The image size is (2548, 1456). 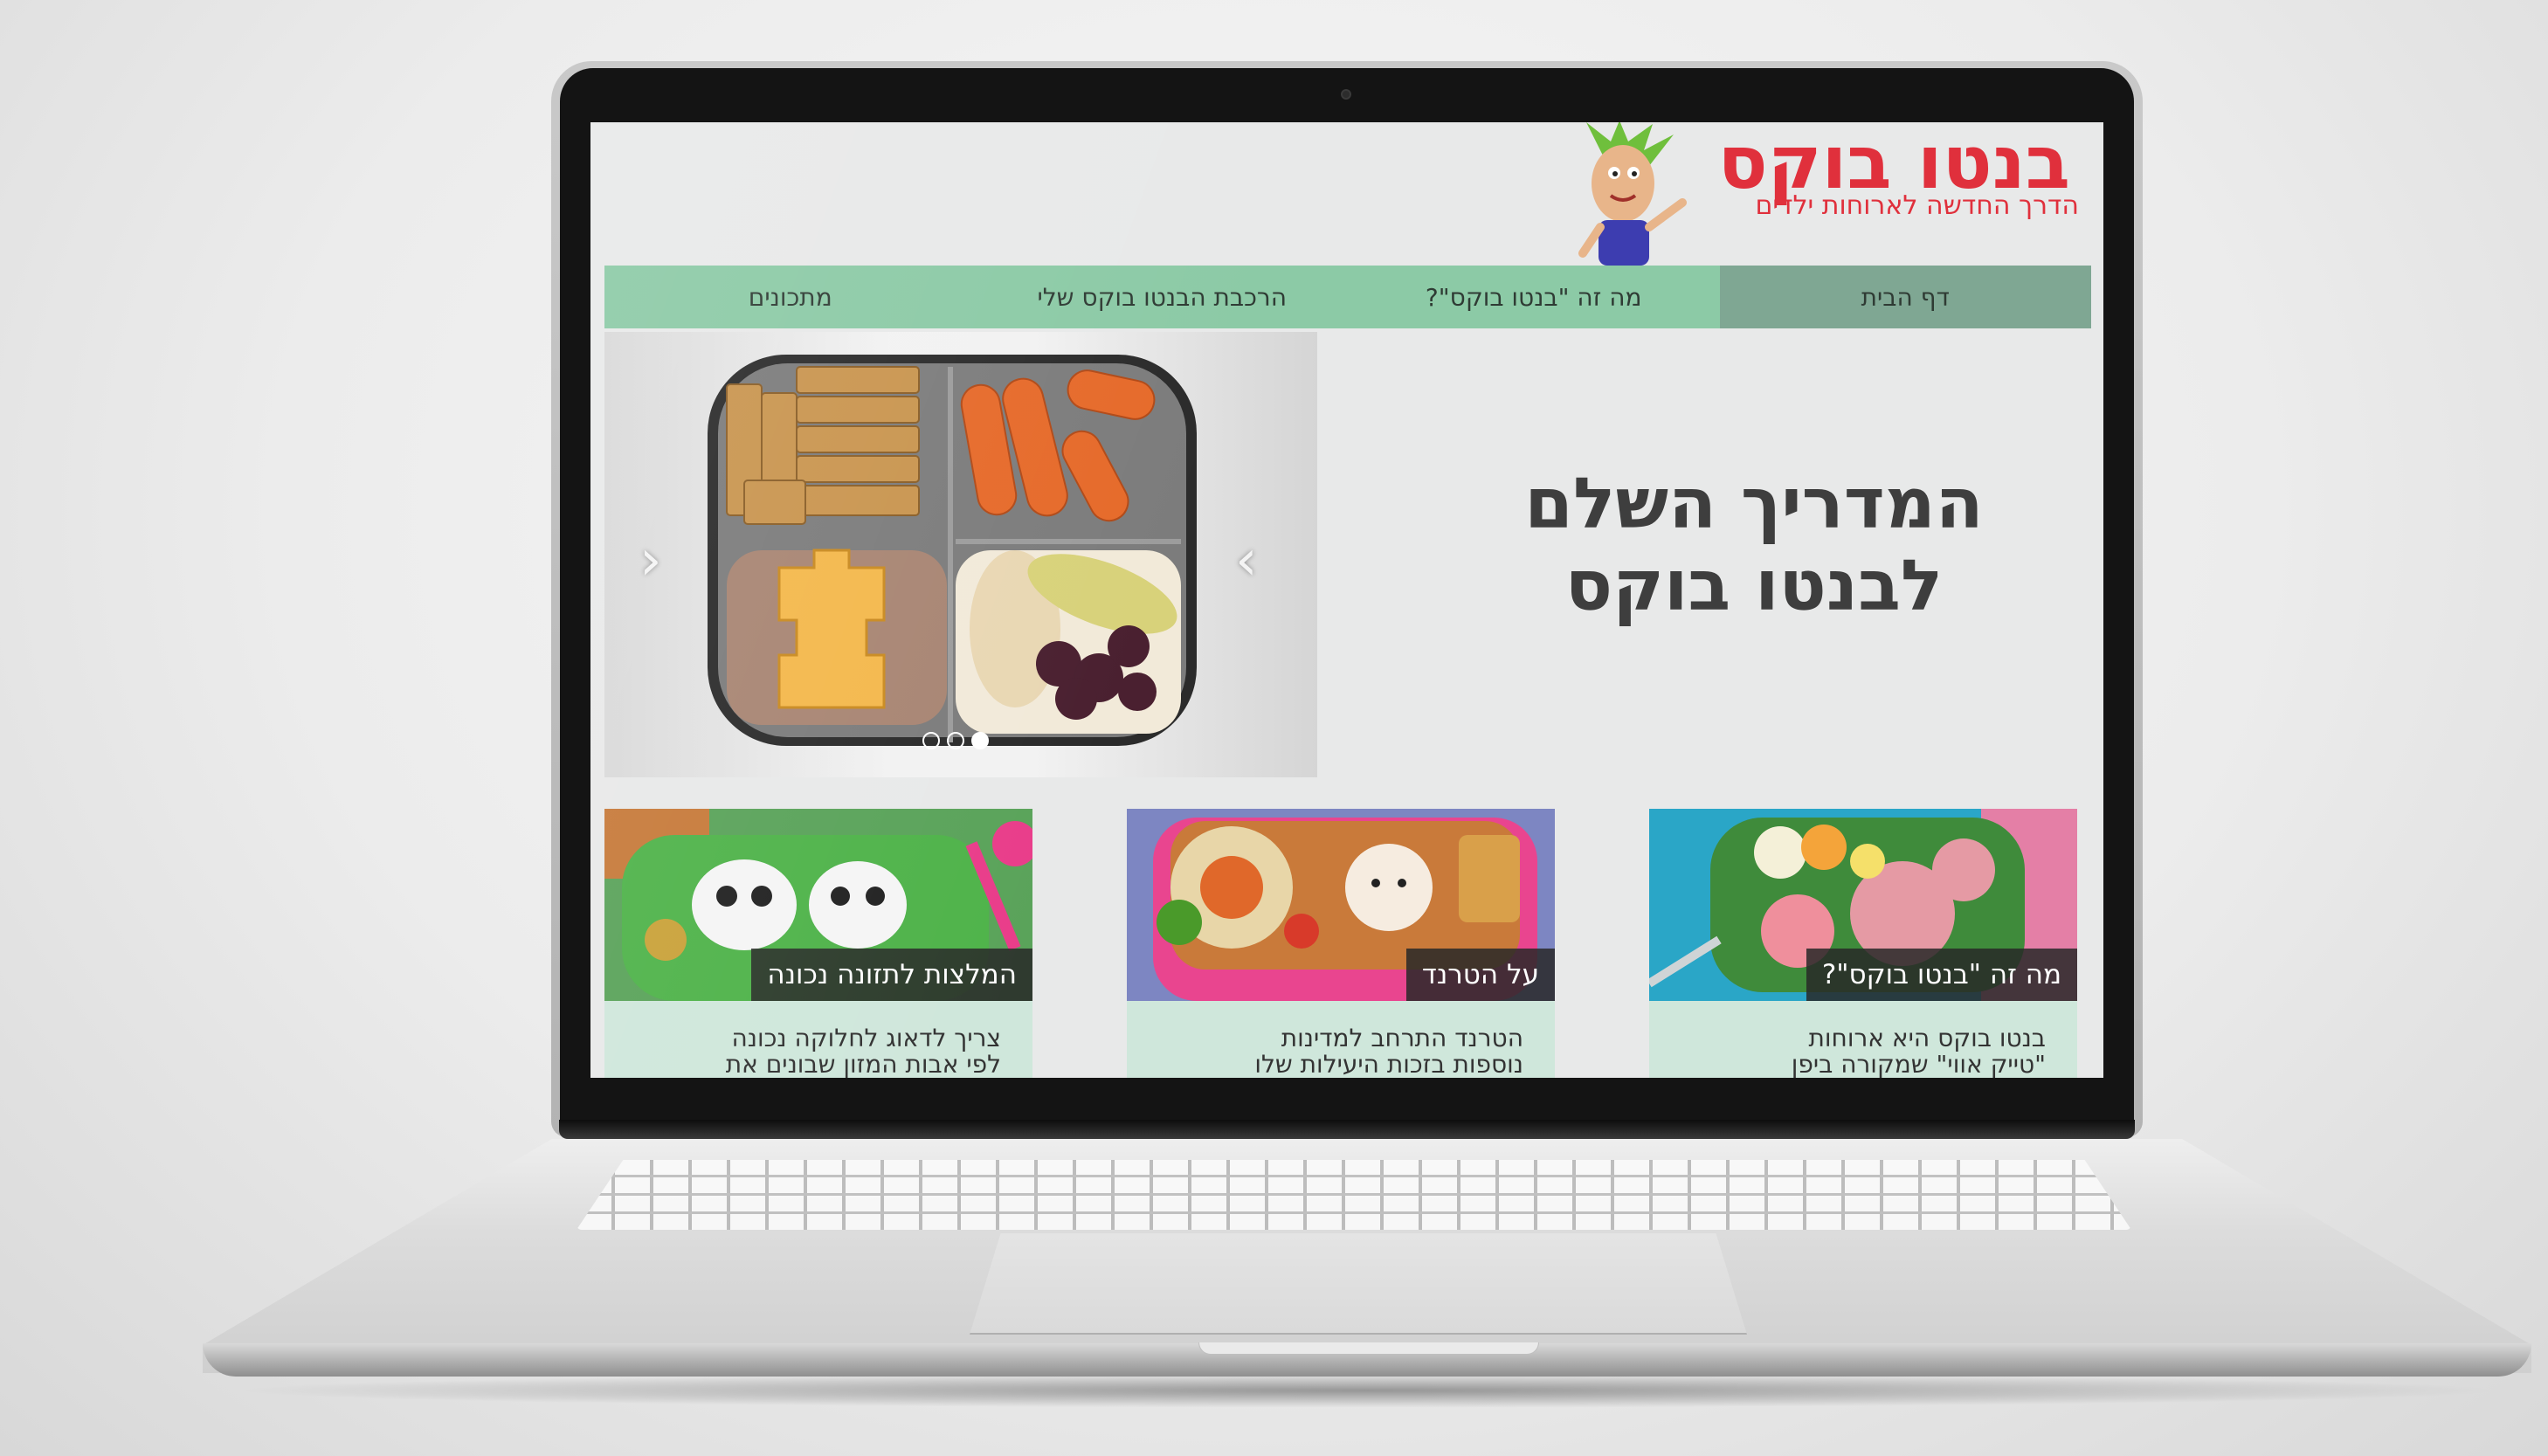 What do you see at coordinates (1754, 586) in the screenshot?
I see `hero-heading-line-2: לבנטו בוקס` at bounding box center [1754, 586].